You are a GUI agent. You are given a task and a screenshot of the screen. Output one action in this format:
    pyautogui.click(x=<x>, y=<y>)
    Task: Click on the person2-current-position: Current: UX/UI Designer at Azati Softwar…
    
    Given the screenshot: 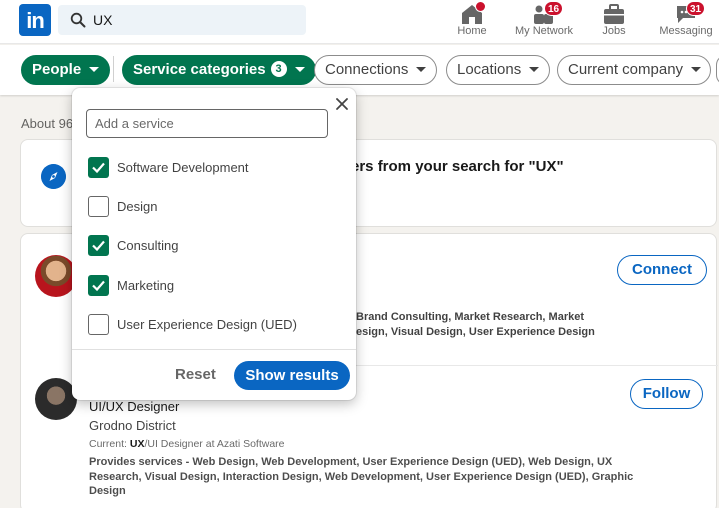 What is the action you would take?
    pyautogui.click(x=187, y=444)
    